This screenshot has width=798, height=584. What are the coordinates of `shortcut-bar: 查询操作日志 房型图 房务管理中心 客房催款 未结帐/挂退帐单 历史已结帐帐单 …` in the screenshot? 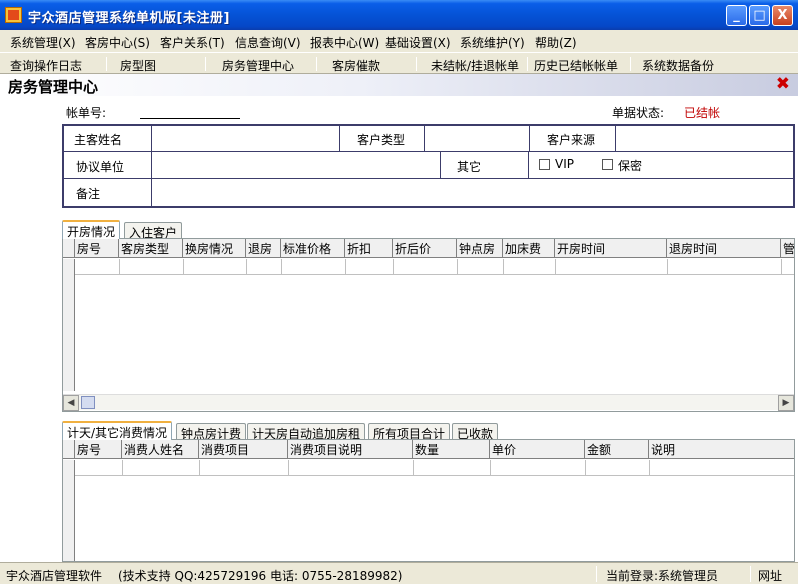 It's located at (399, 63).